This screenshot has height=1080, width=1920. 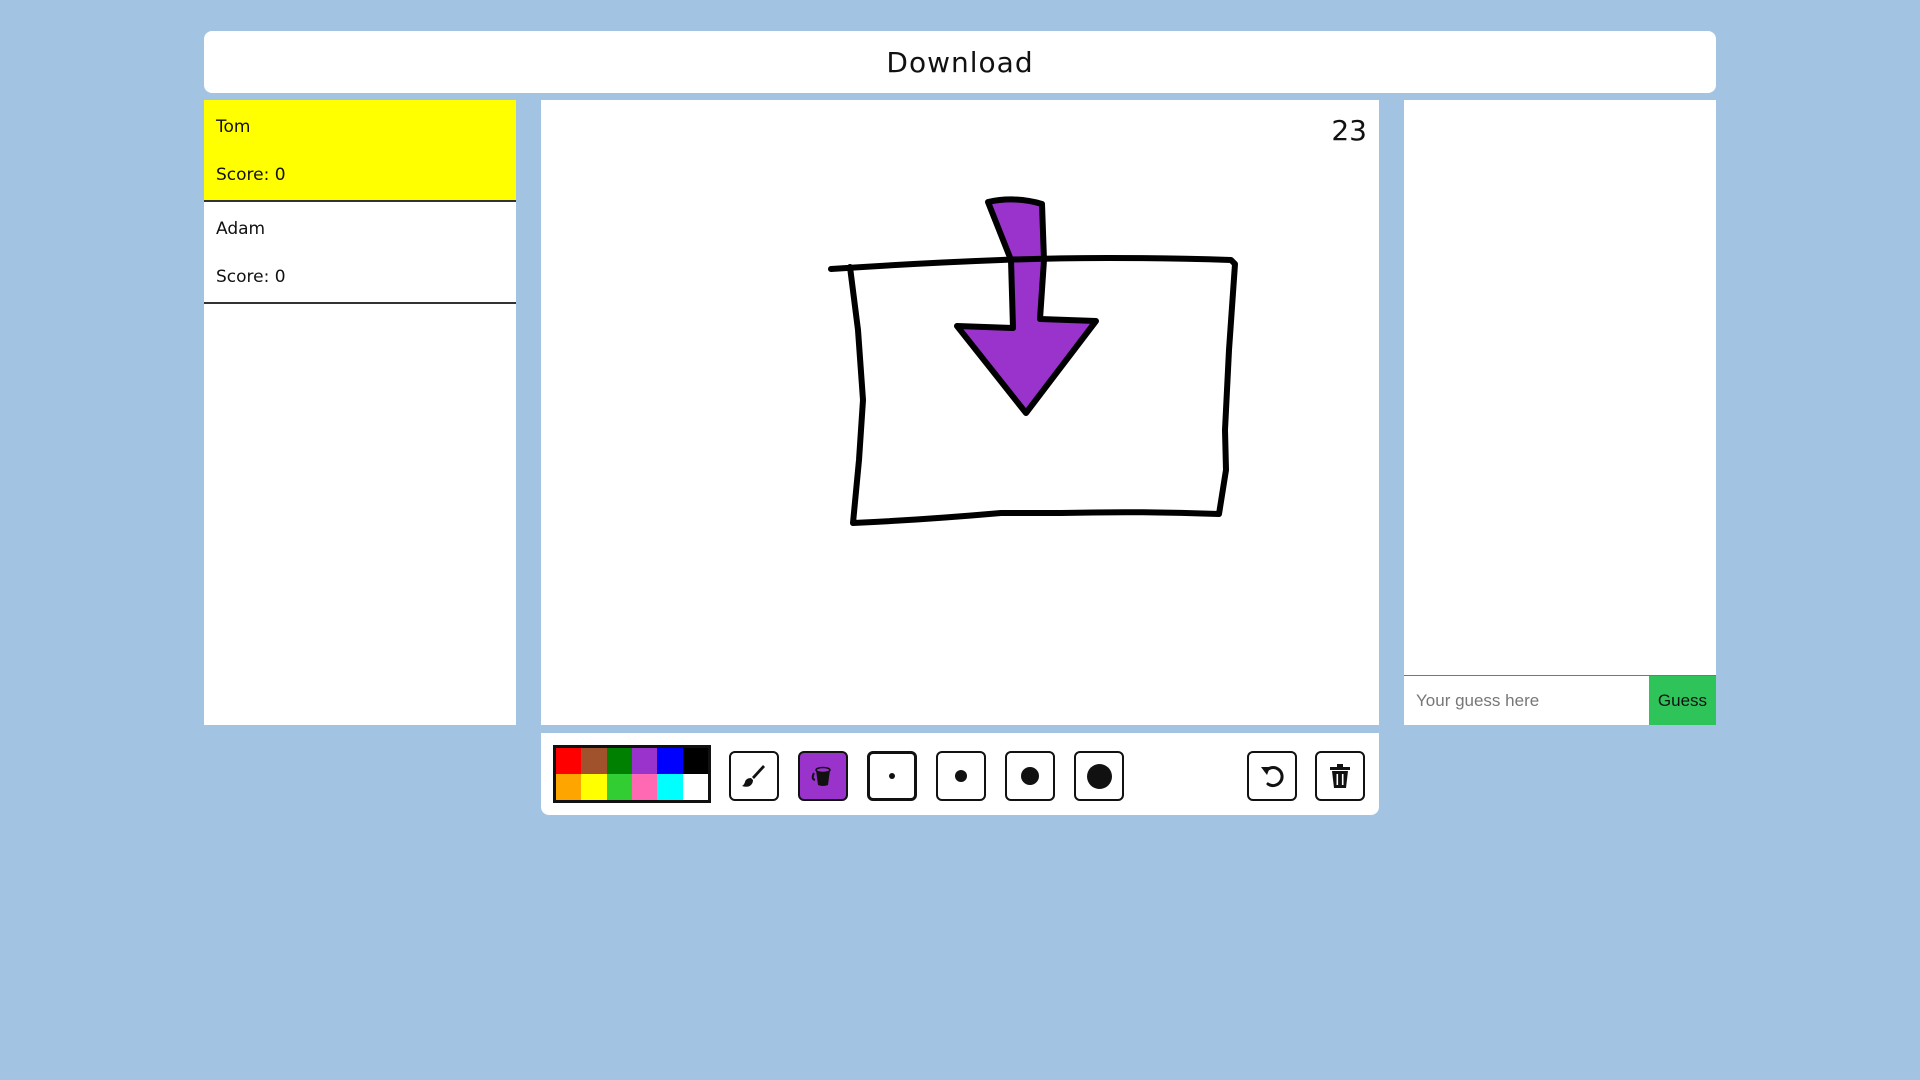 I want to click on word-banner: Download, so click(x=960, y=62).